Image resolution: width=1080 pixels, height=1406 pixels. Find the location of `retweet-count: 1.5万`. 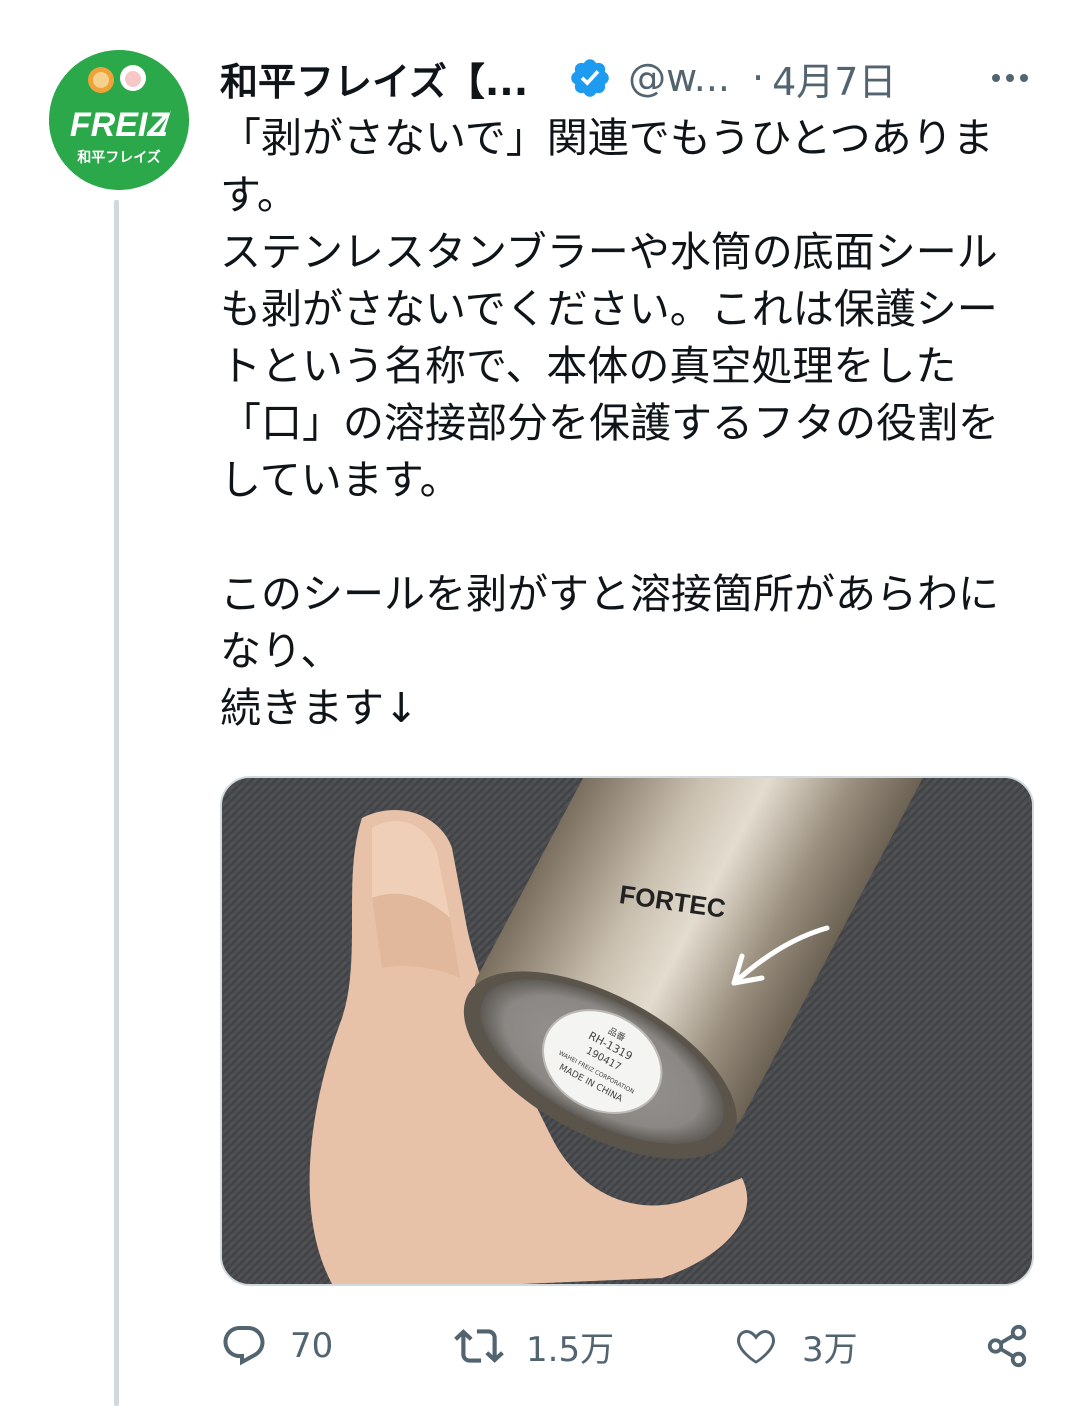

retweet-count: 1.5万 is located at coordinates (570, 1349).